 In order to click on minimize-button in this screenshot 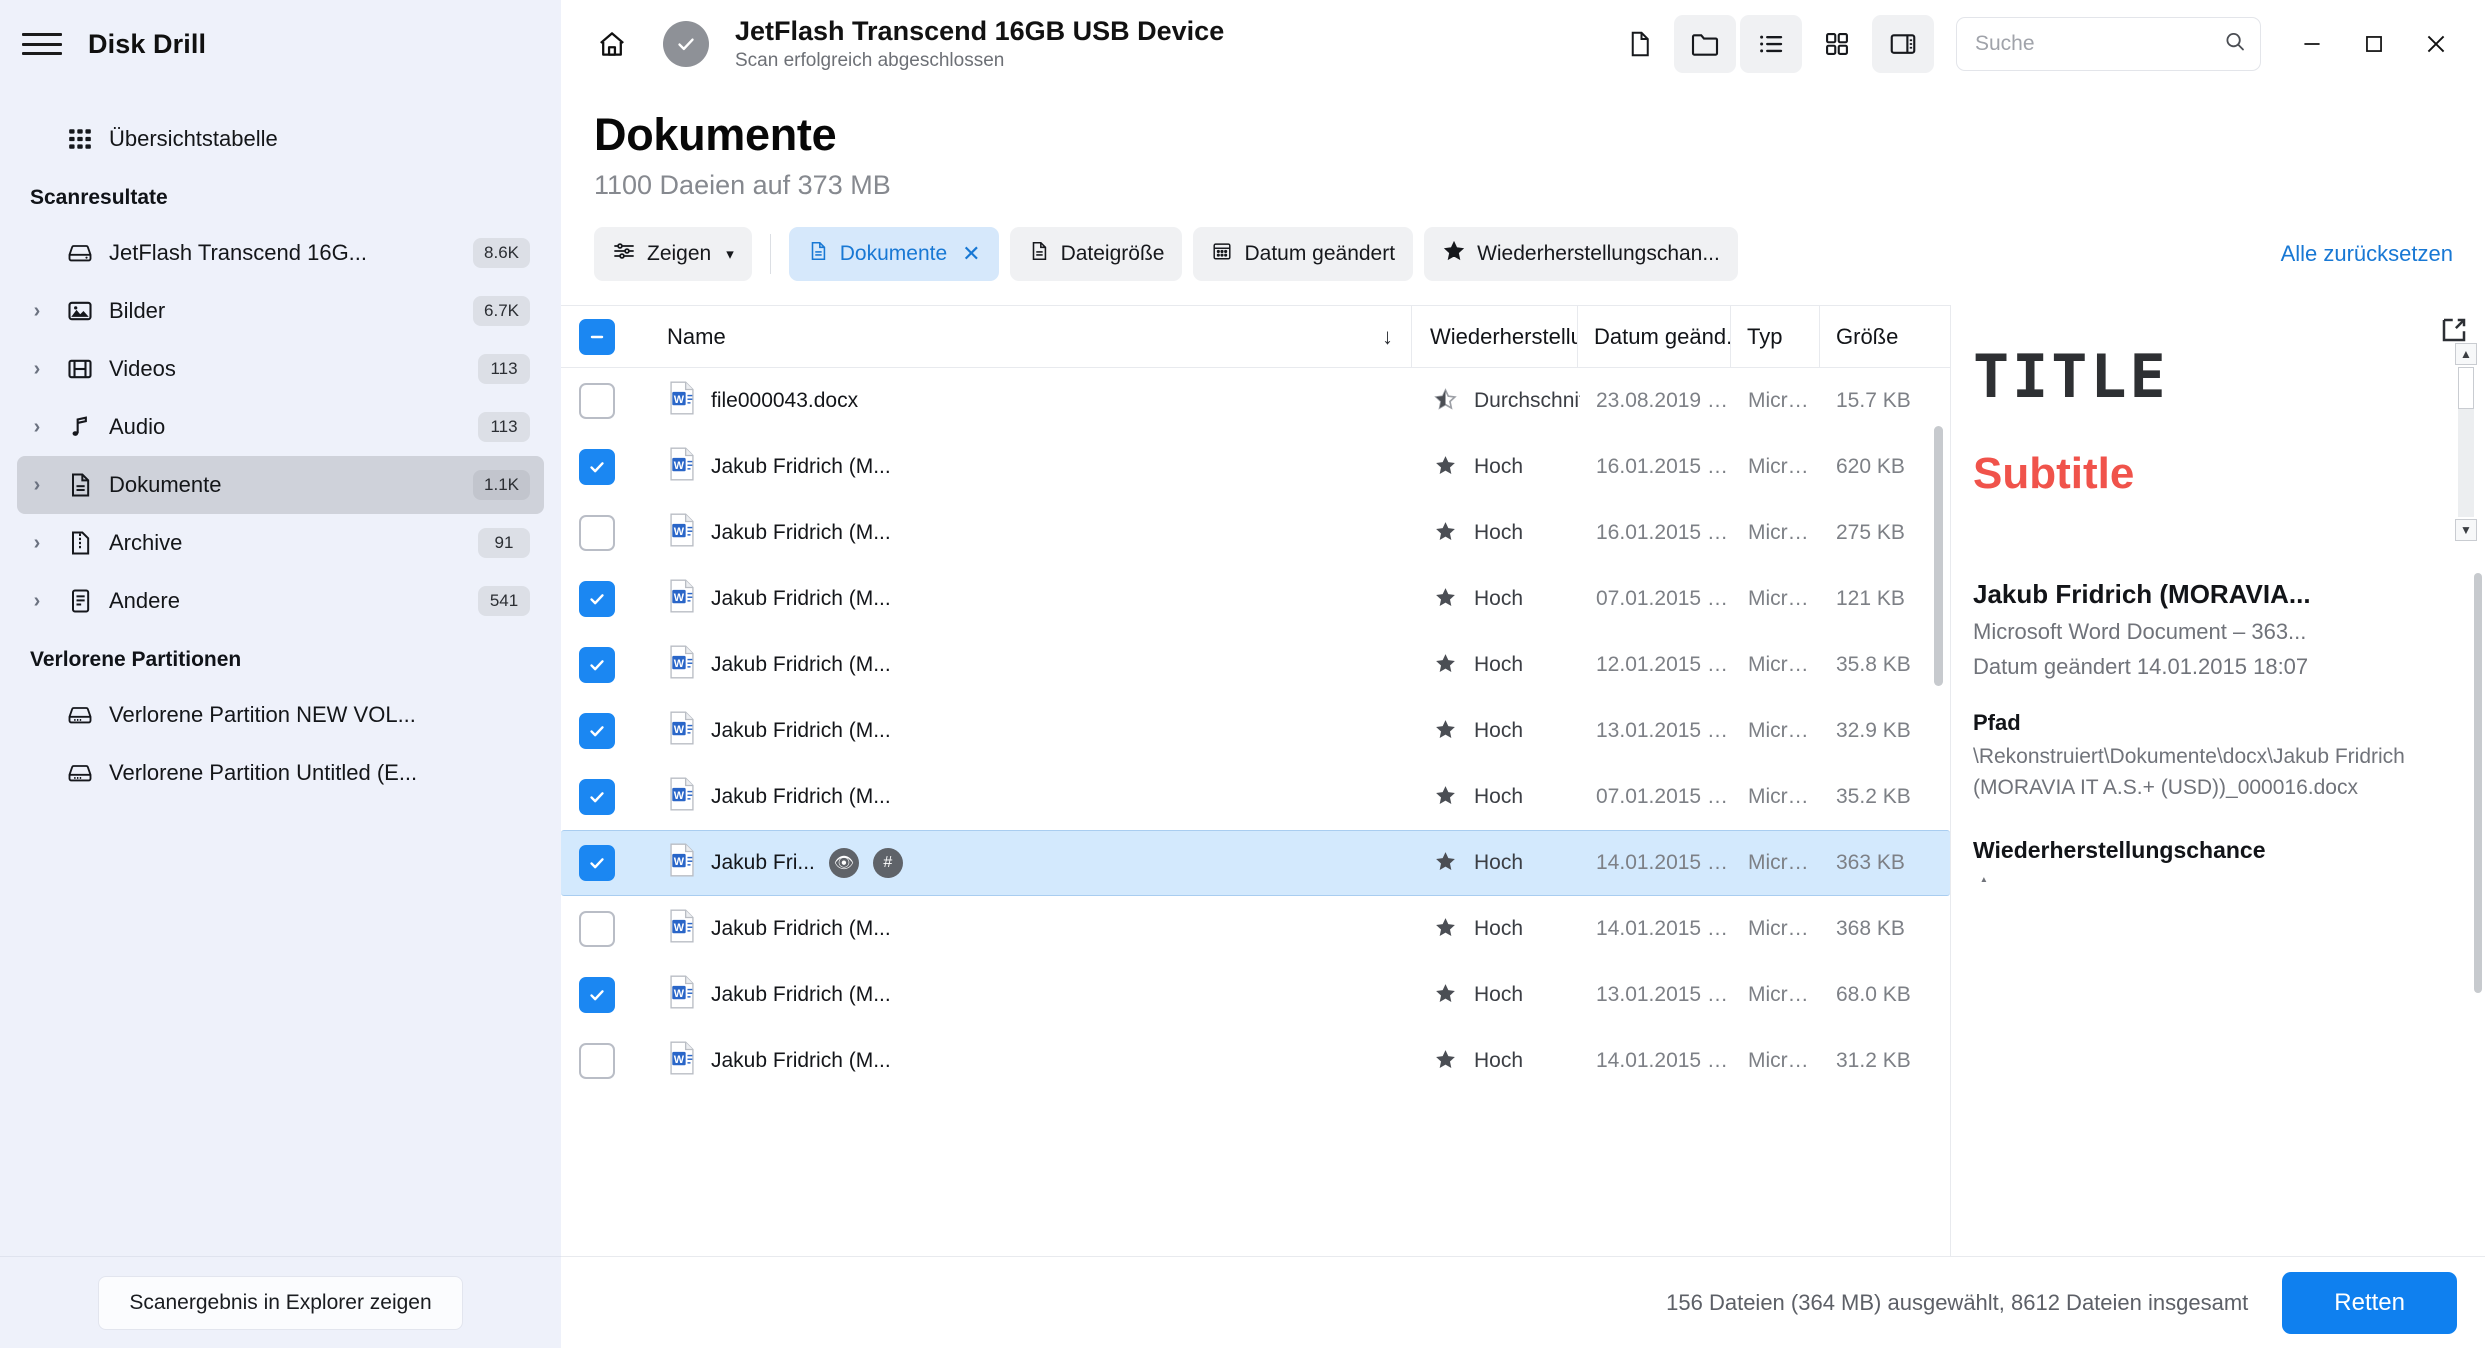, I will do `click(2312, 44)`.